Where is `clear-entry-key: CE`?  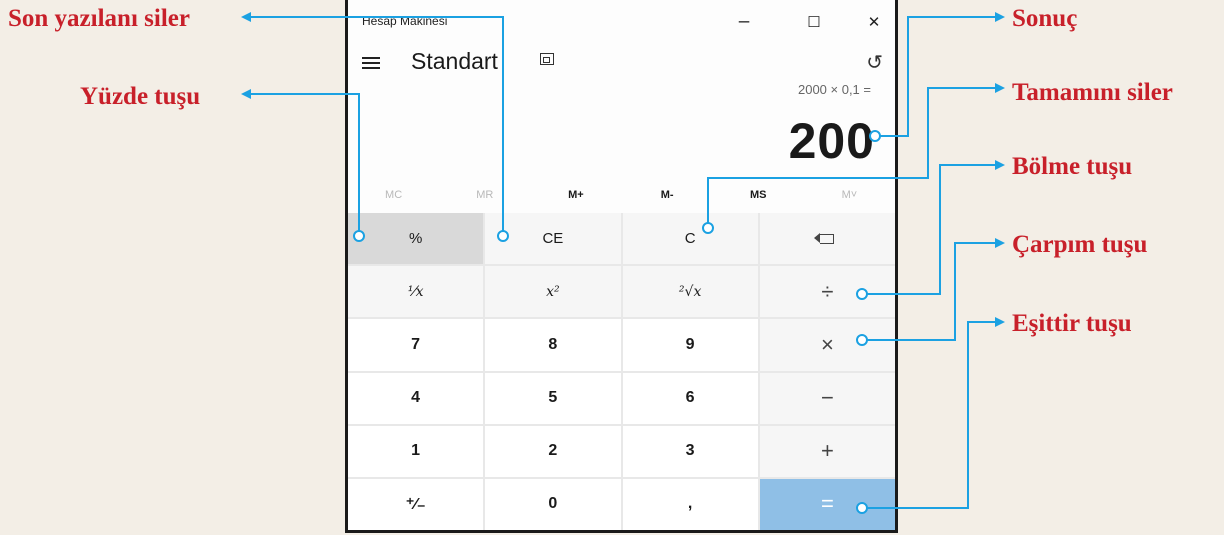
clear-entry-key: CE is located at coordinates (553, 239).